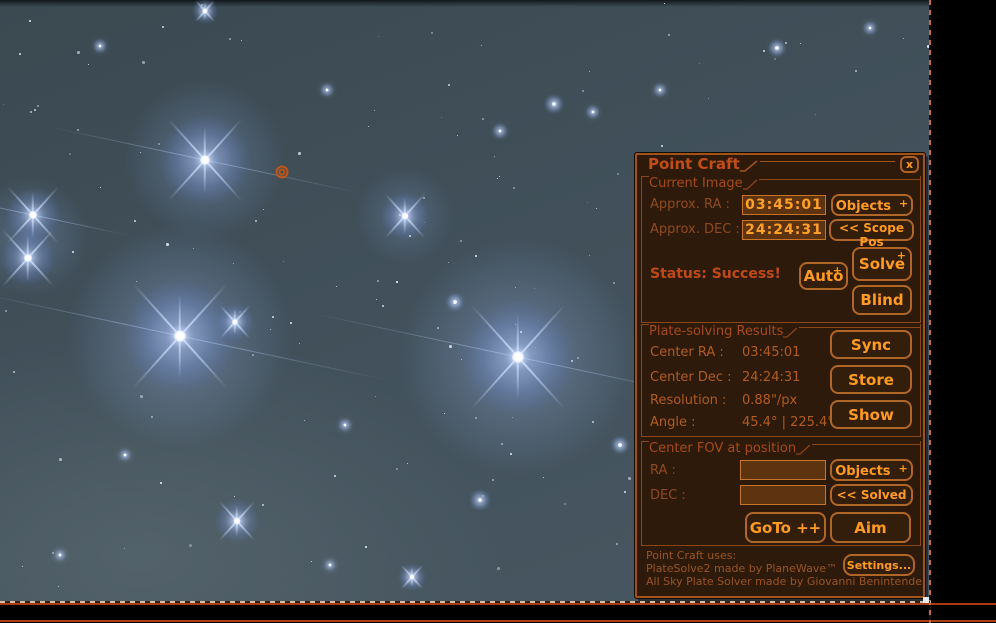  I want to click on group-current-image-label: Current Image, so click(696, 183).